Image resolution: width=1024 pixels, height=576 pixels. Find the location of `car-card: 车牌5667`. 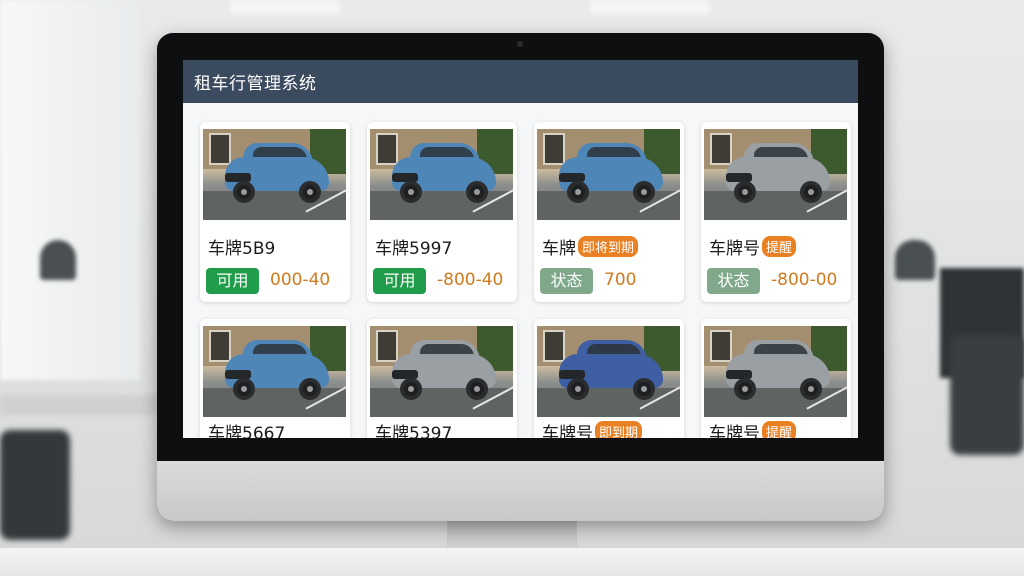

car-card: 车牌5667 is located at coordinates (275, 378).